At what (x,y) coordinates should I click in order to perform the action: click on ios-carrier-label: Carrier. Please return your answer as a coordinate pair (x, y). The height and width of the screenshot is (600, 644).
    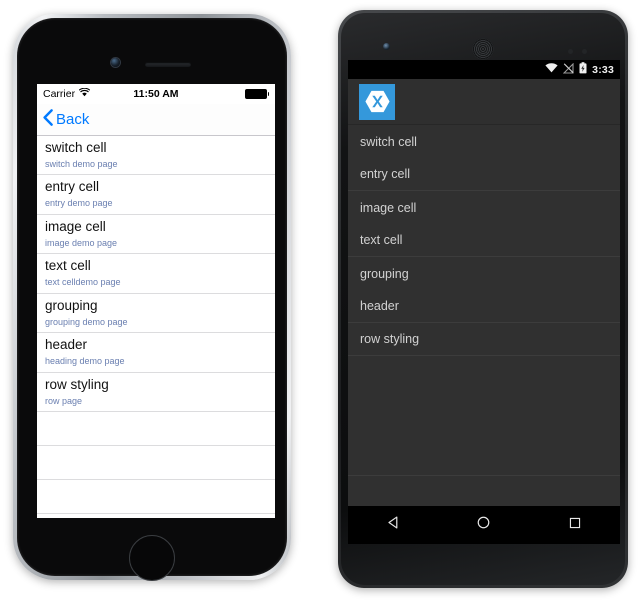
    Looking at the image, I should click on (59, 94).